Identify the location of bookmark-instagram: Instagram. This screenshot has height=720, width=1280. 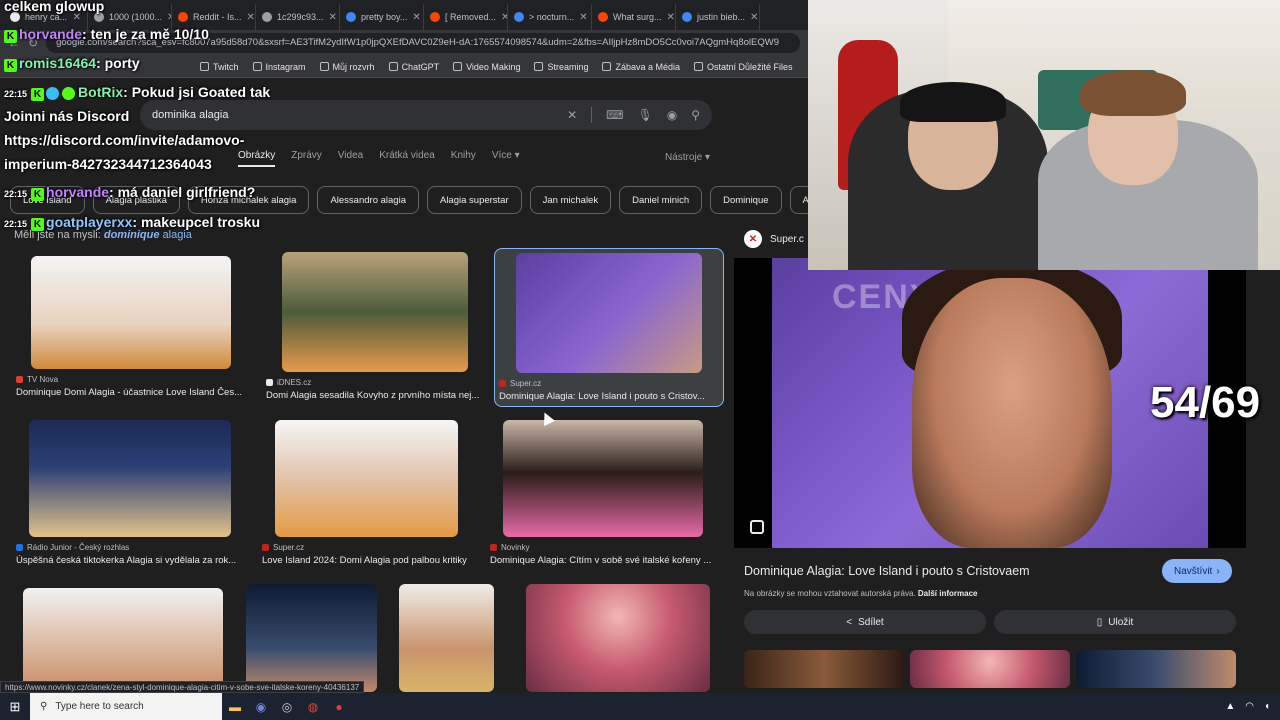
(279, 66).